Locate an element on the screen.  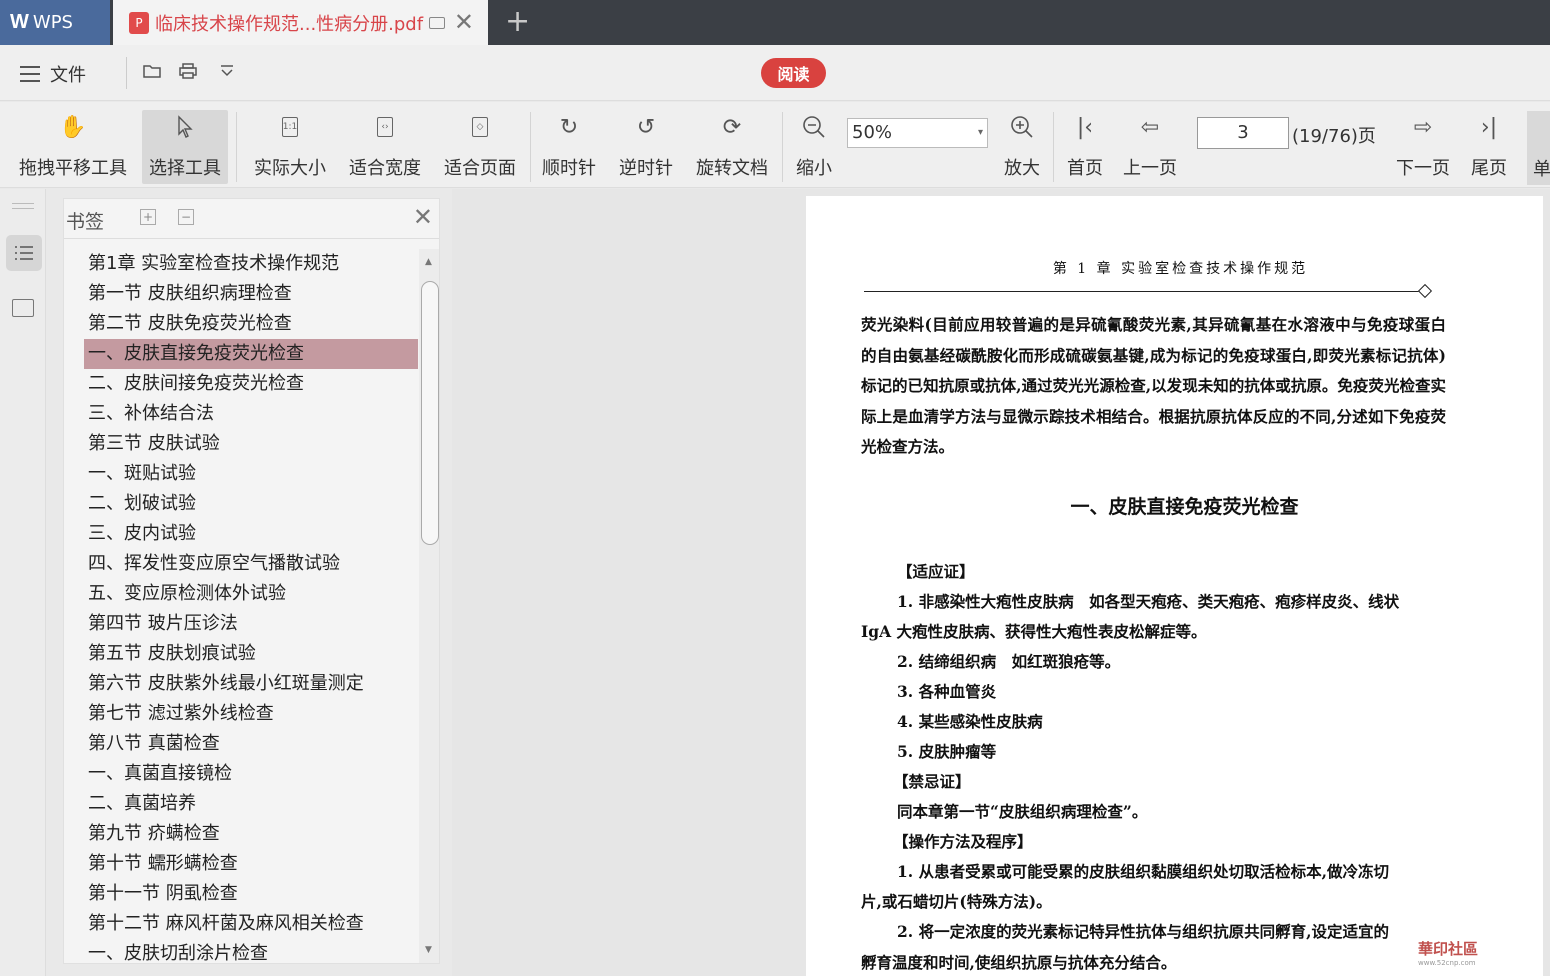
expand-all-icon: + is located at coordinates (148, 217).